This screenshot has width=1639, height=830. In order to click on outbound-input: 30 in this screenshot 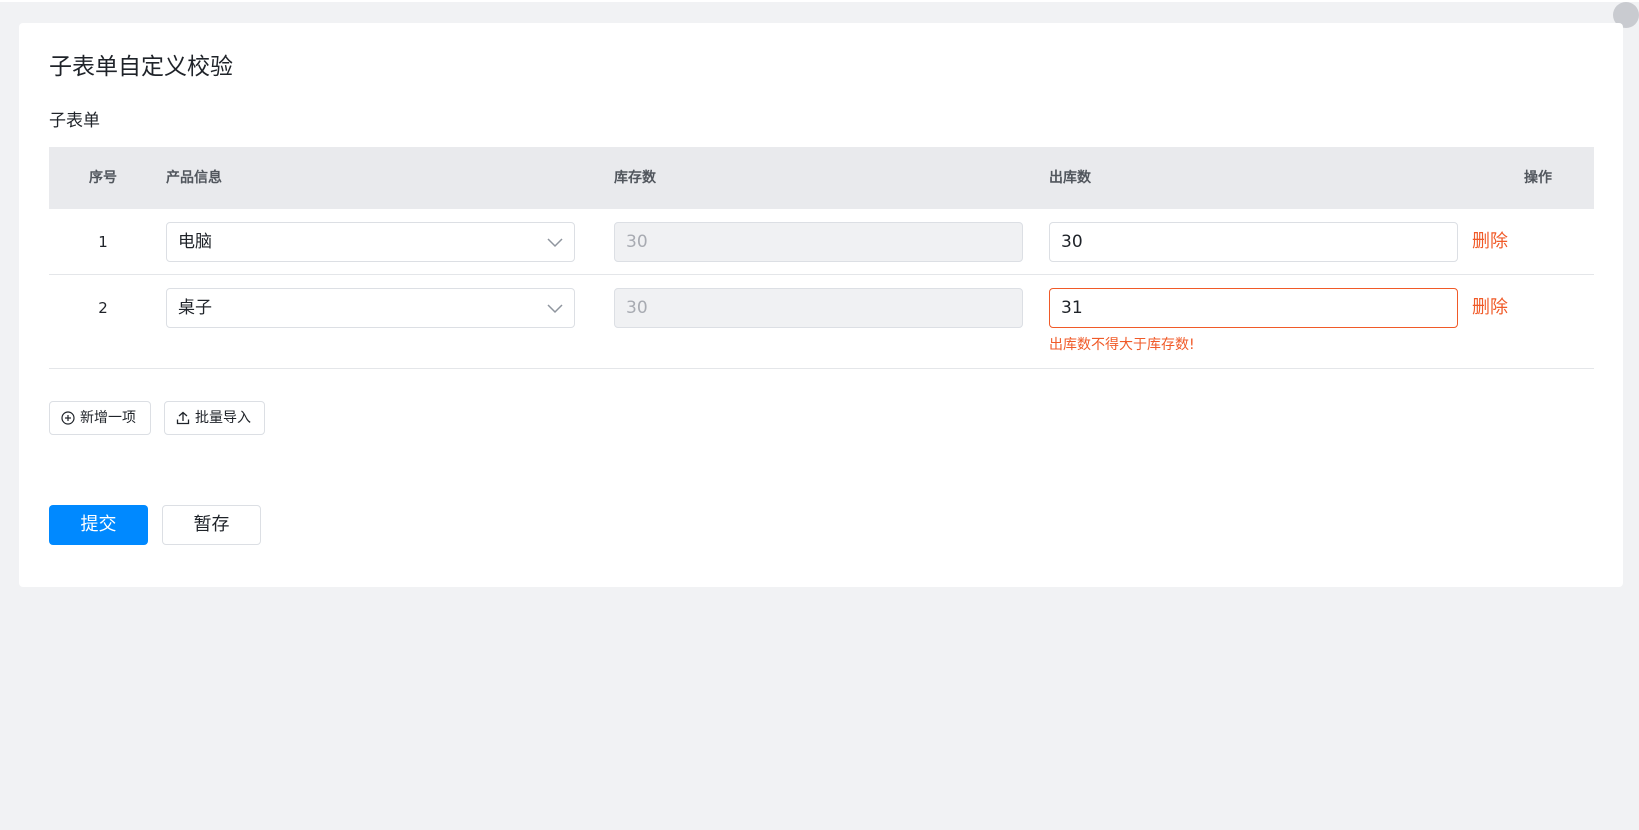, I will do `click(1253, 242)`.